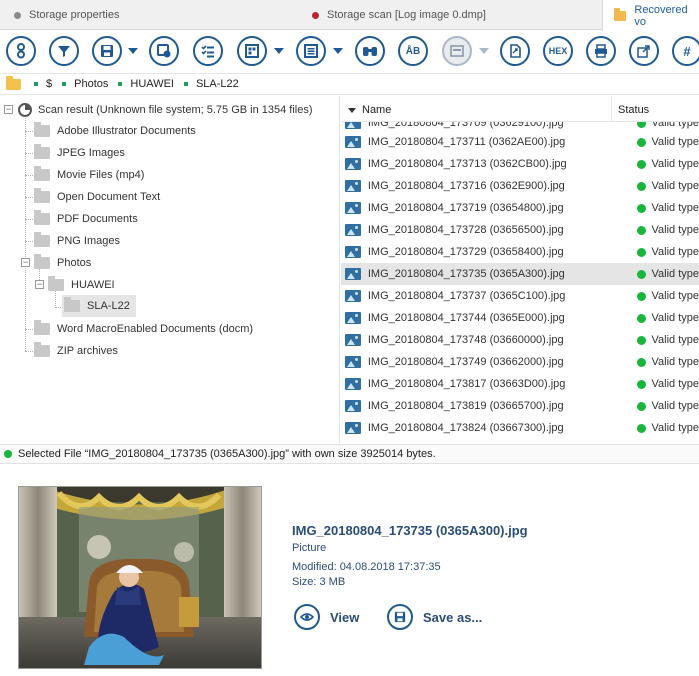 This screenshot has height=676, width=699. What do you see at coordinates (601, 51) in the screenshot?
I see `print-button` at bounding box center [601, 51].